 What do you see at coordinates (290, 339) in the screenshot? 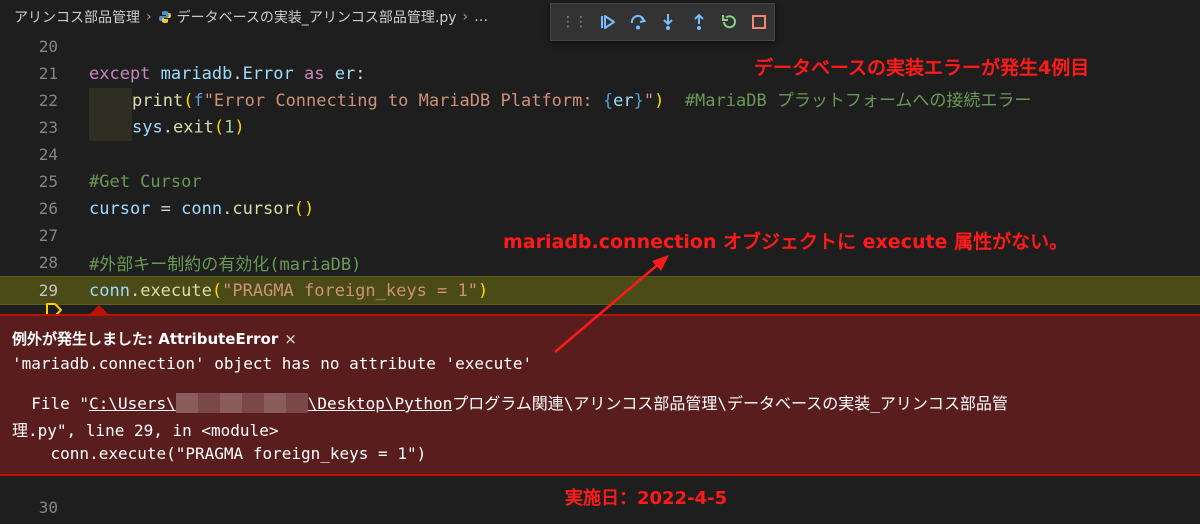
I see `close-icon: ×` at bounding box center [290, 339].